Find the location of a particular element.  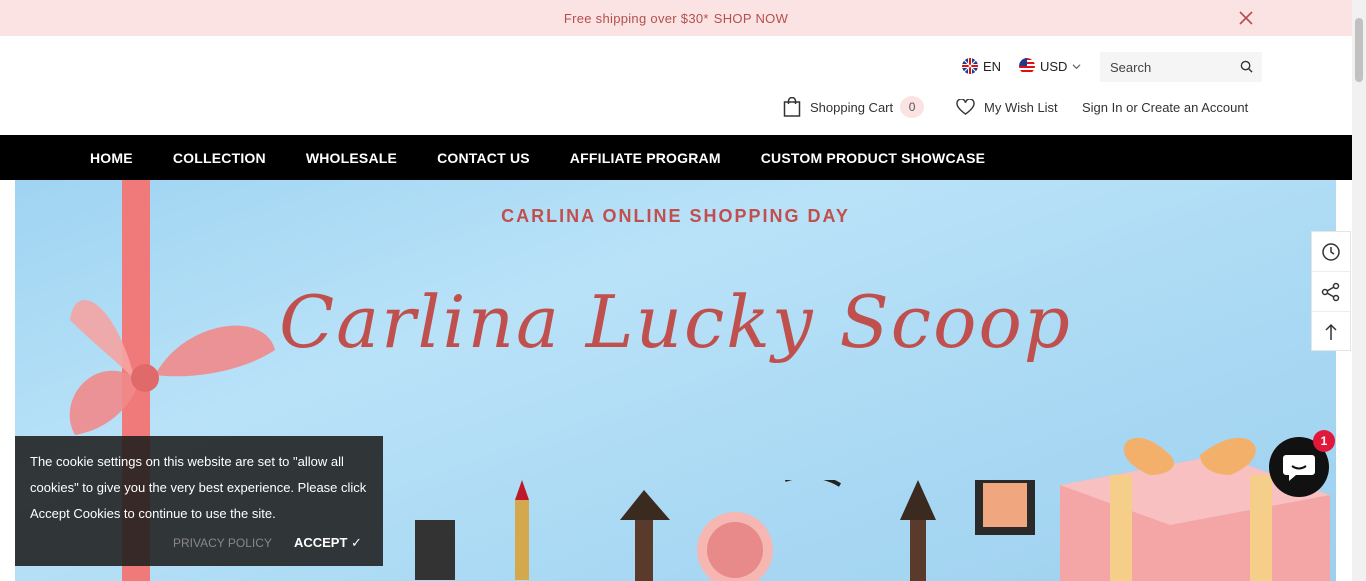

shopping-bag-icon is located at coordinates (792, 107).